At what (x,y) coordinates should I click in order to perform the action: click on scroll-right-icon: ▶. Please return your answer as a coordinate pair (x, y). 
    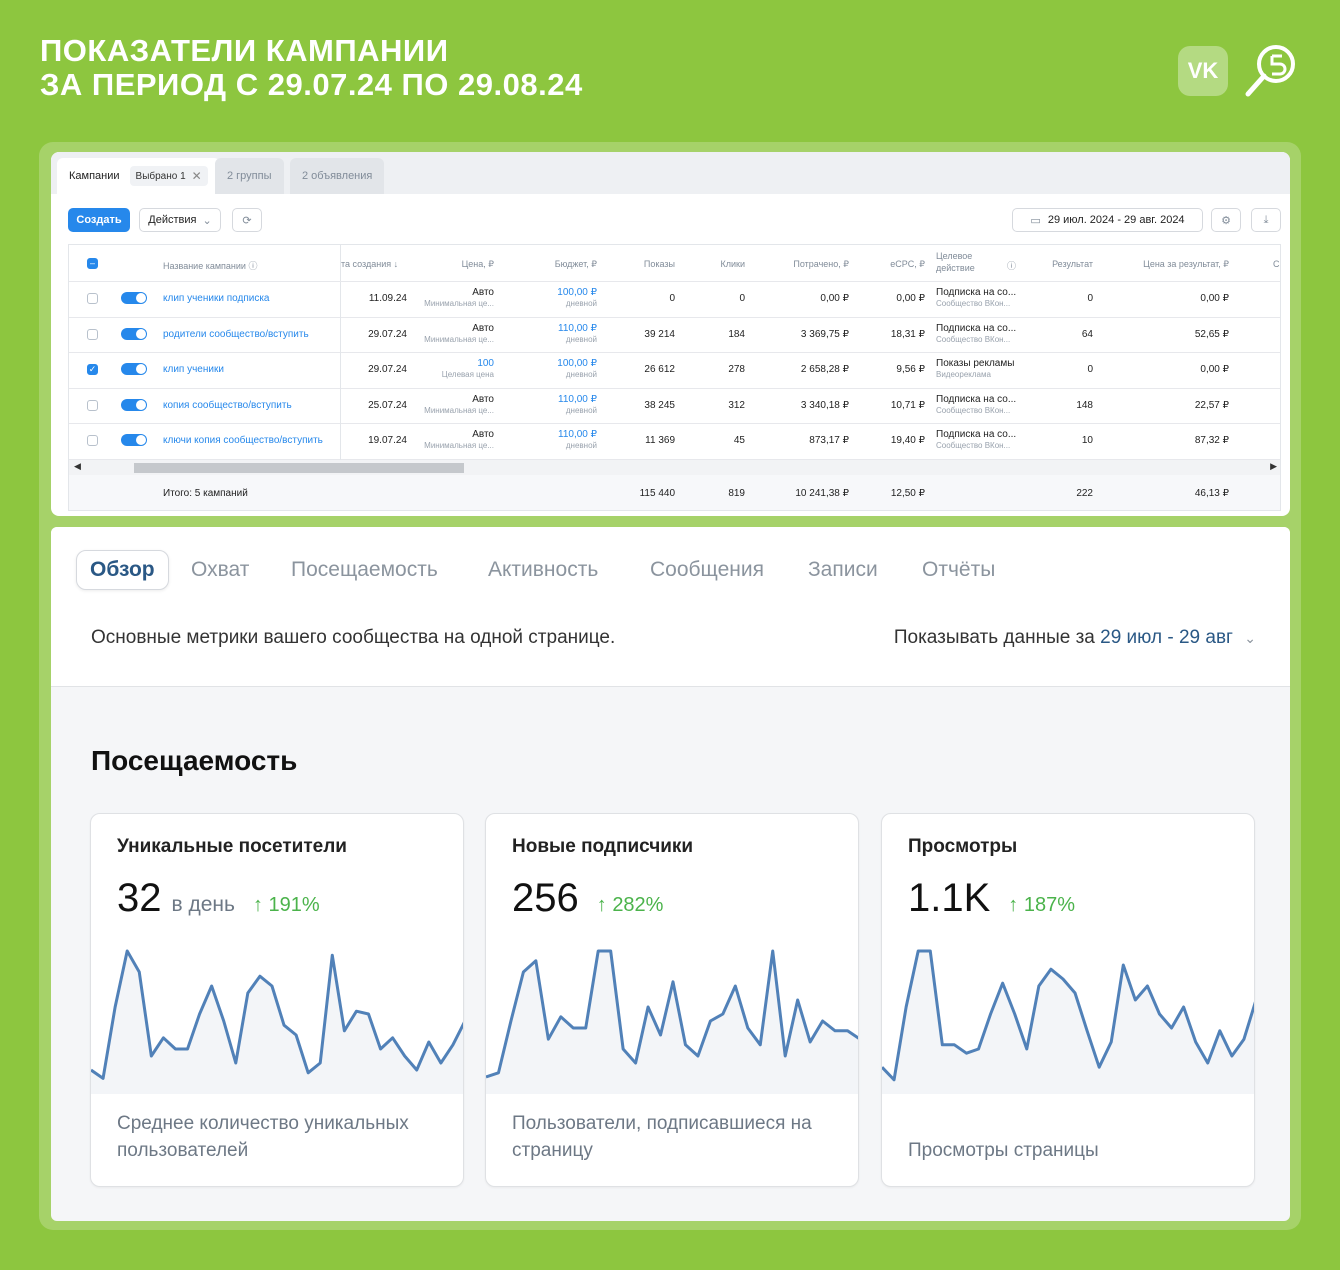
    Looking at the image, I should click on (1273, 466).